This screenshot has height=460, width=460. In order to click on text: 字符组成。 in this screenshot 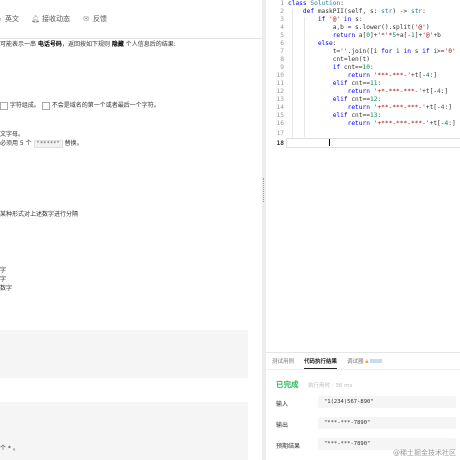, I will do `click(24, 105)`.